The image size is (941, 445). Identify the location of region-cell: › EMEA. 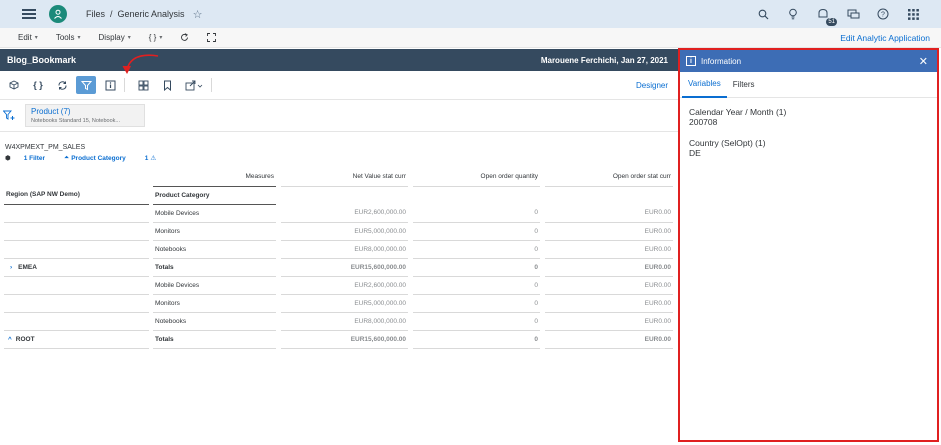
(76, 267).